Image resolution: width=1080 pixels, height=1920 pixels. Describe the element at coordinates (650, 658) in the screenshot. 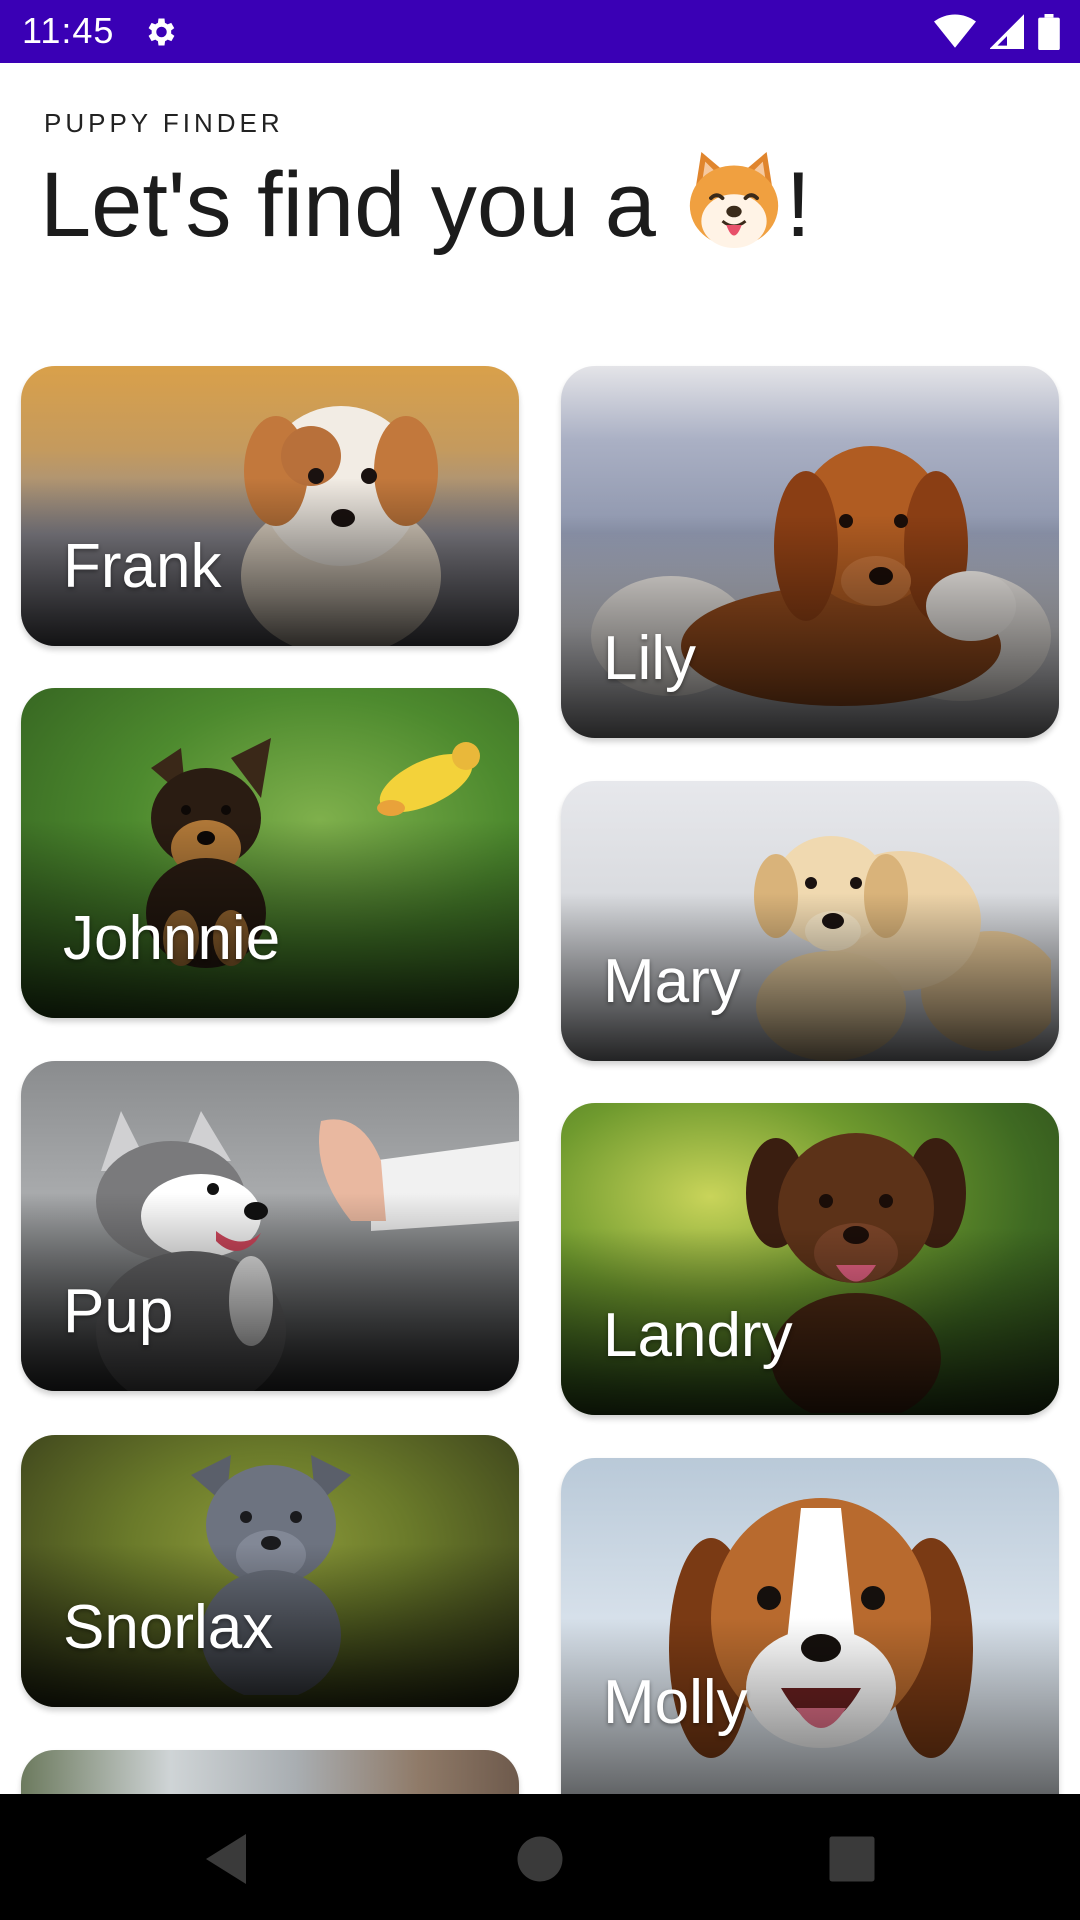

I see `puppy-name: Lily` at that location.